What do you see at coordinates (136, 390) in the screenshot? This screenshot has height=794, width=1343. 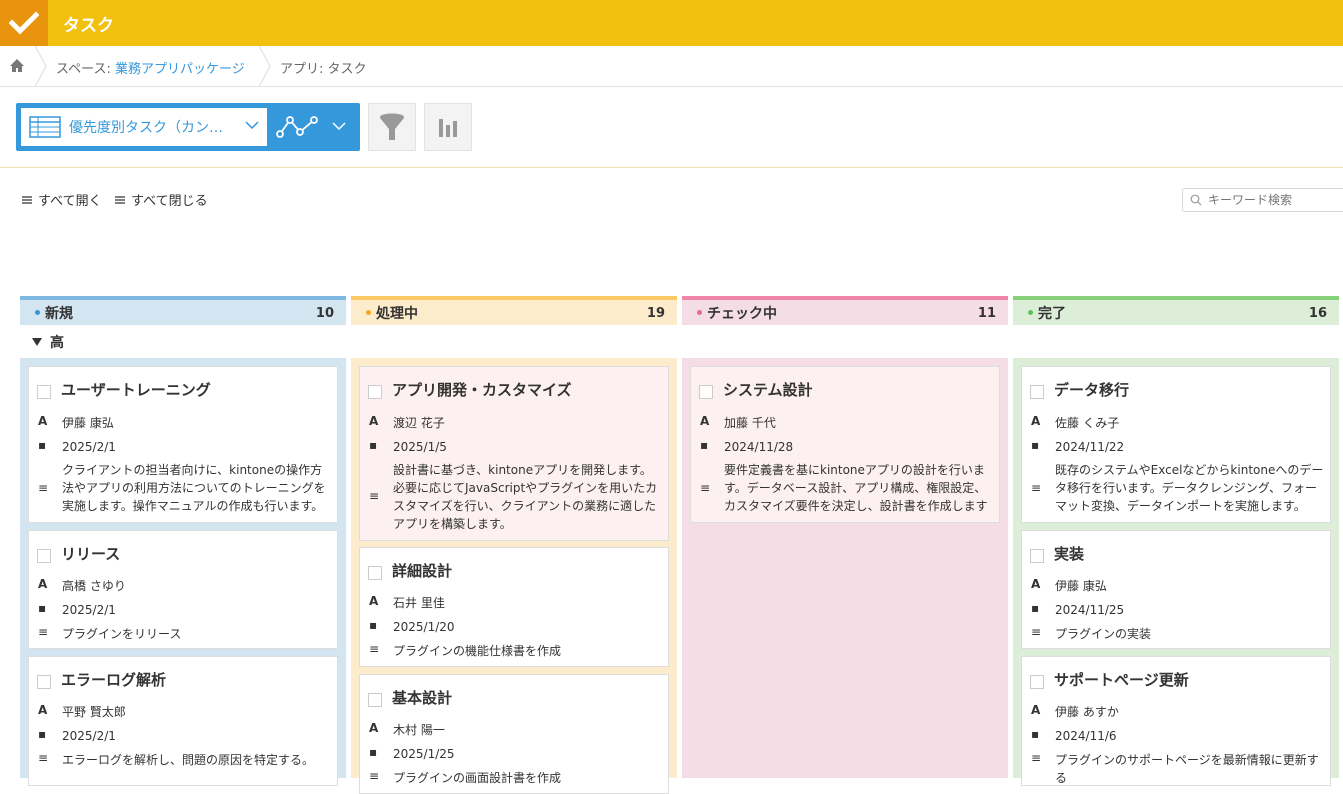 I see `card-title: ユーザートレーニング` at bounding box center [136, 390].